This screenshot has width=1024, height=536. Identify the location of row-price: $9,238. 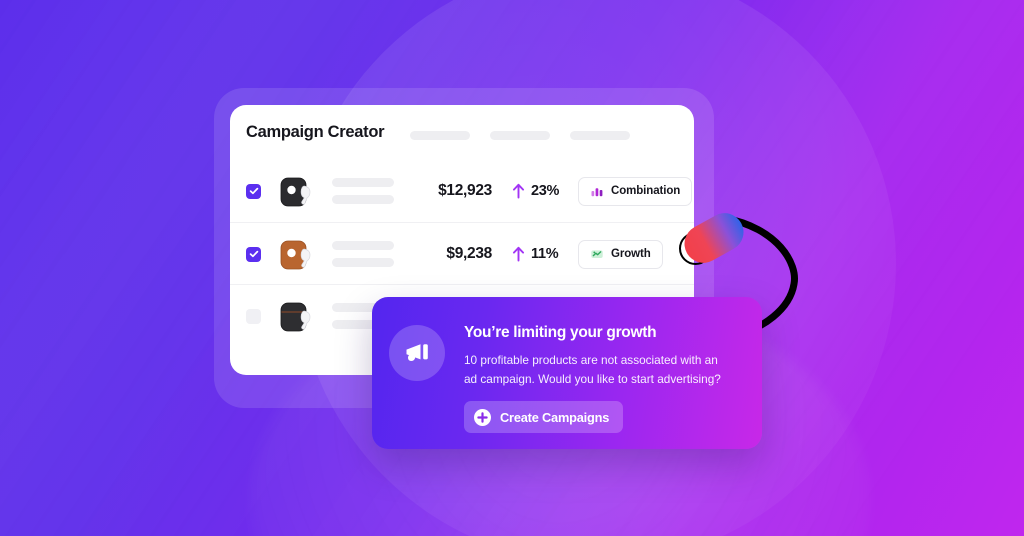
(469, 253).